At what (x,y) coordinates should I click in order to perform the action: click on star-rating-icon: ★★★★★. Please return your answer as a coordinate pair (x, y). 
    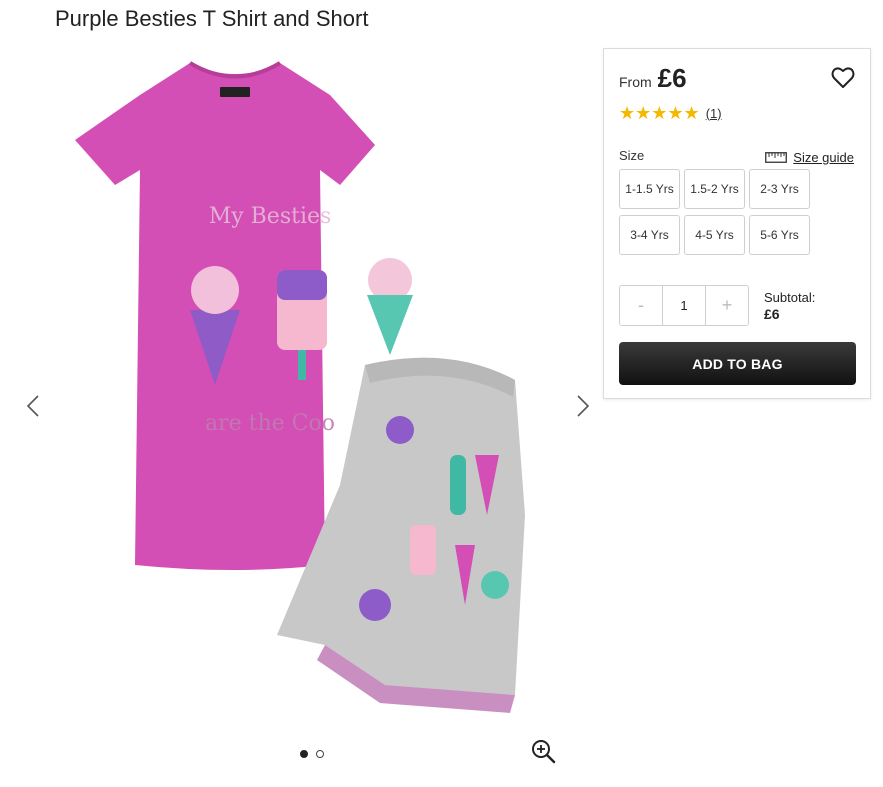
    Looking at the image, I should click on (659, 113).